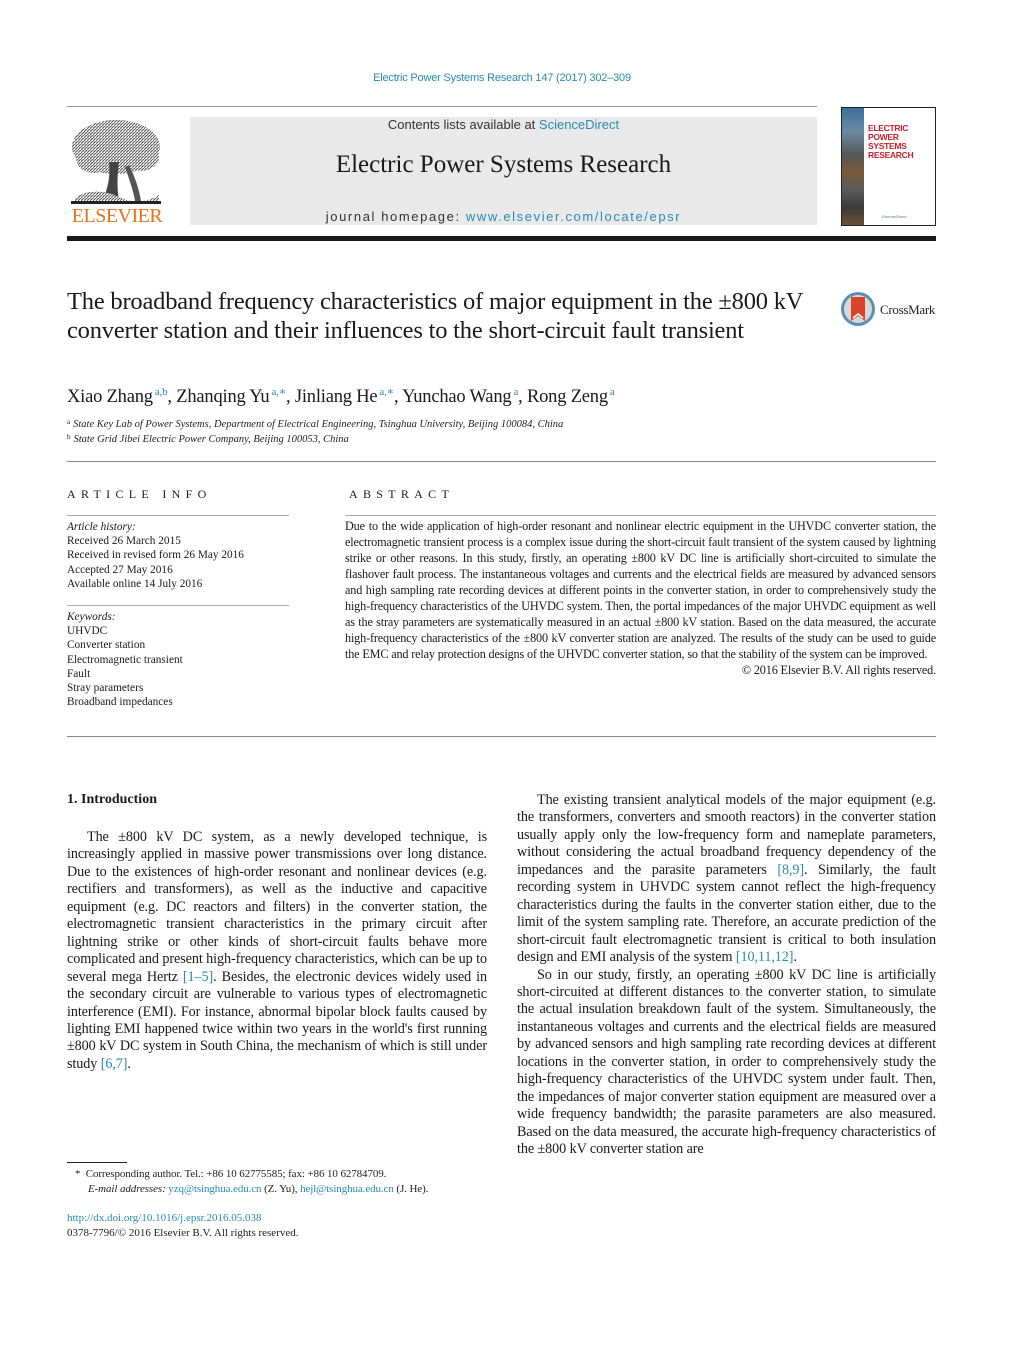 This screenshot has width=1020, height=1351. I want to click on keyword: Stray parameters, so click(105, 688).